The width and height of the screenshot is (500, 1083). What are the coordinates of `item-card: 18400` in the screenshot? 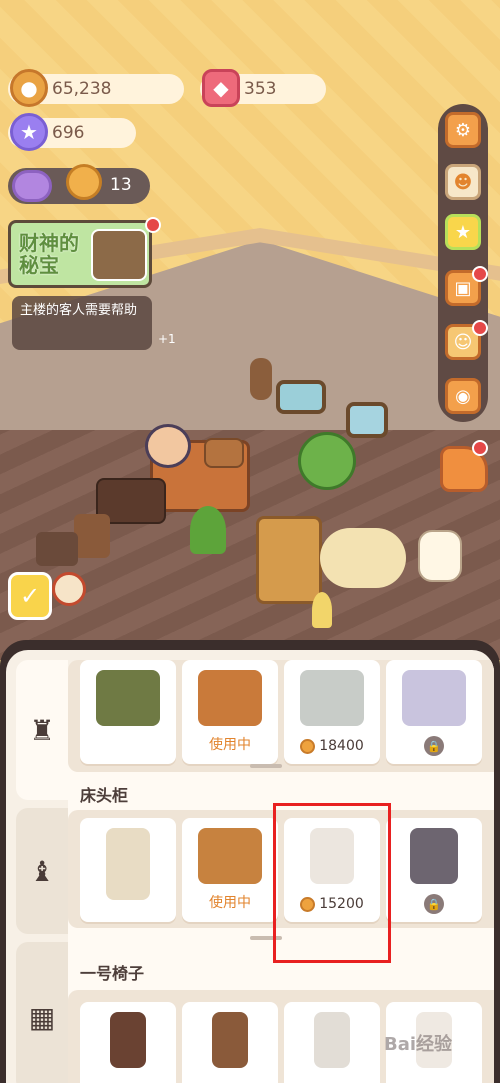 It's located at (332, 712).